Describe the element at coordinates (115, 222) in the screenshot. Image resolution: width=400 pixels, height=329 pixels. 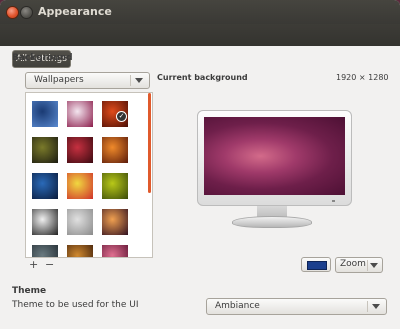
I see `wallpaper-thumb-dusk-sky` at that location.